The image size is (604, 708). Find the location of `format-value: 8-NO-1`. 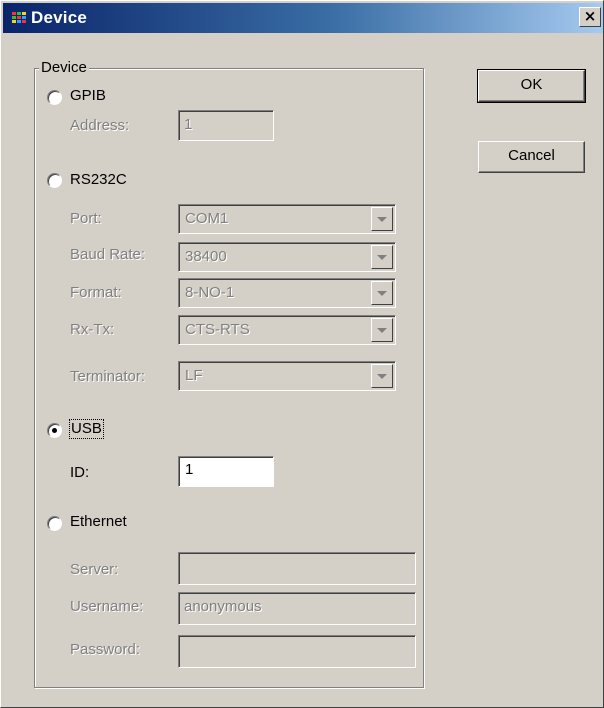

format-value: 8-NO-1 is located at coordinates (210, 292).